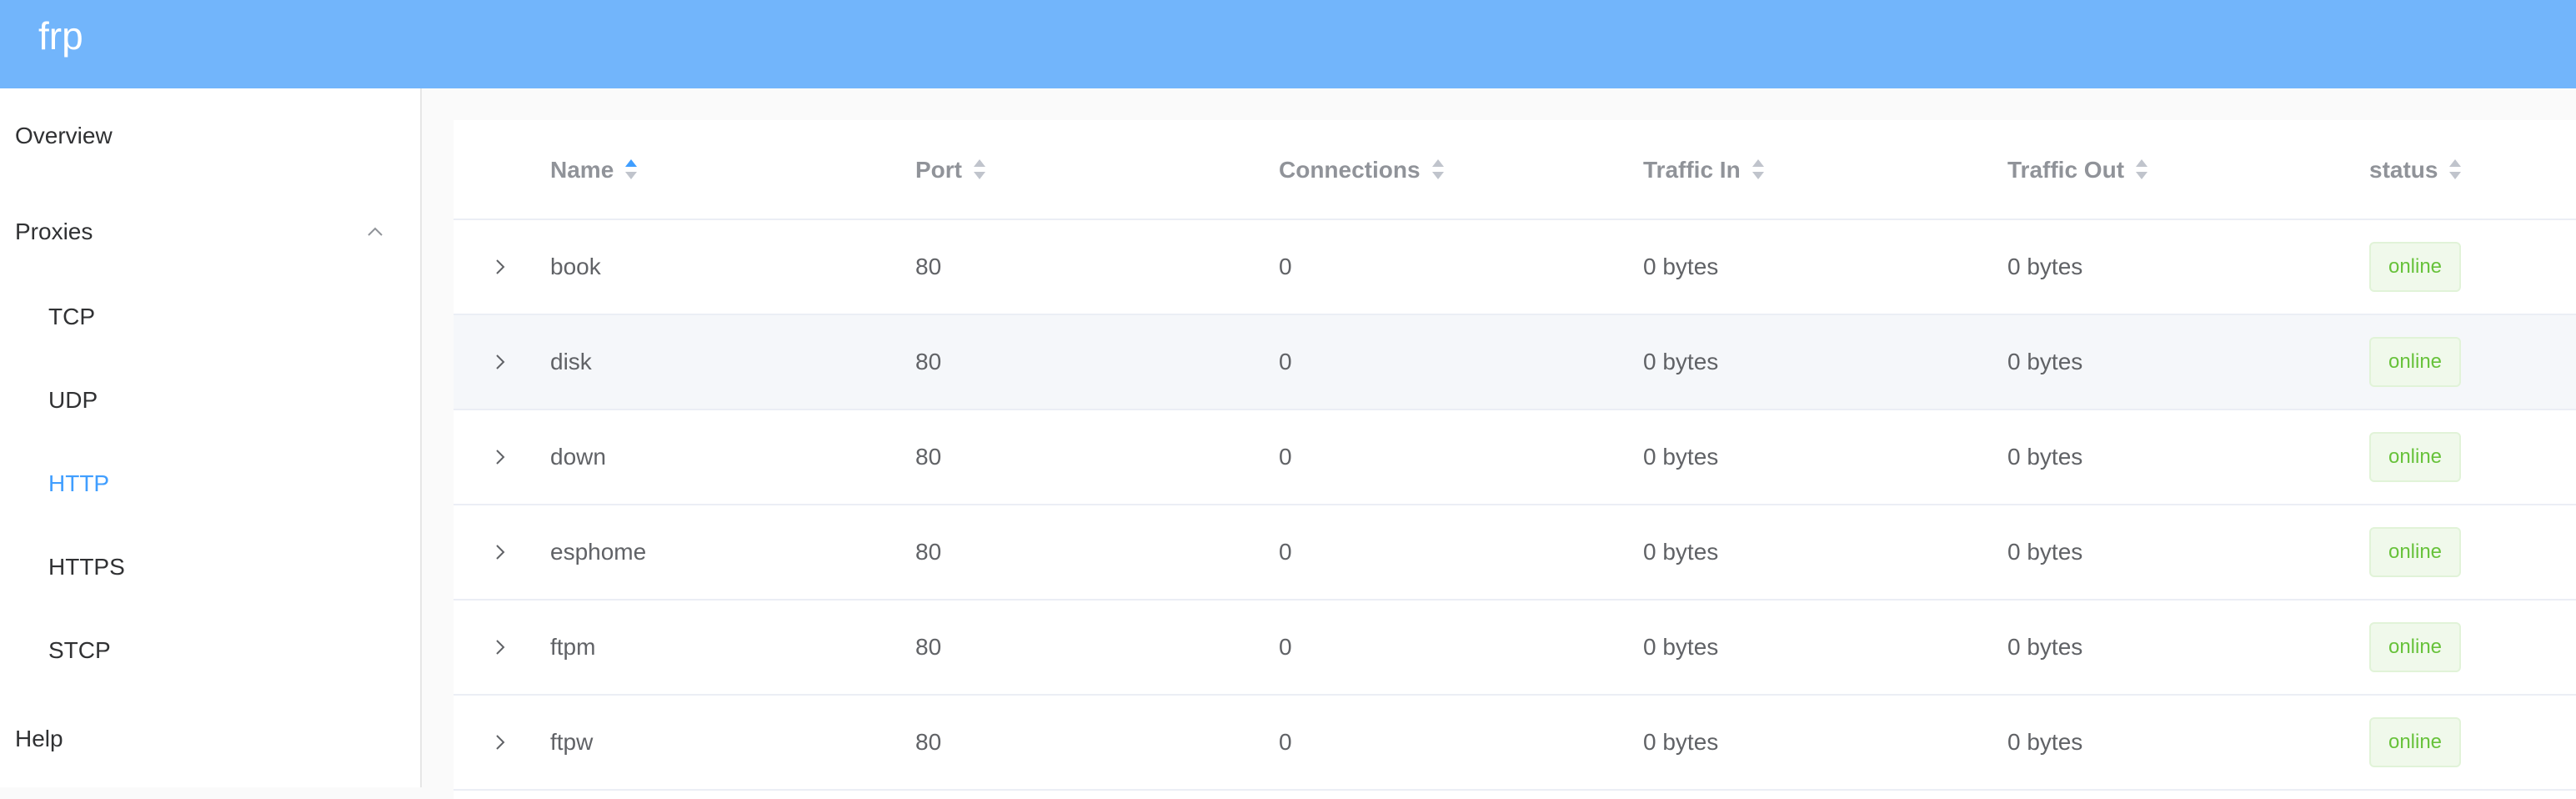 The image size is (2576, 799). I want to click on cell-name: esphome, so click(598, 552).